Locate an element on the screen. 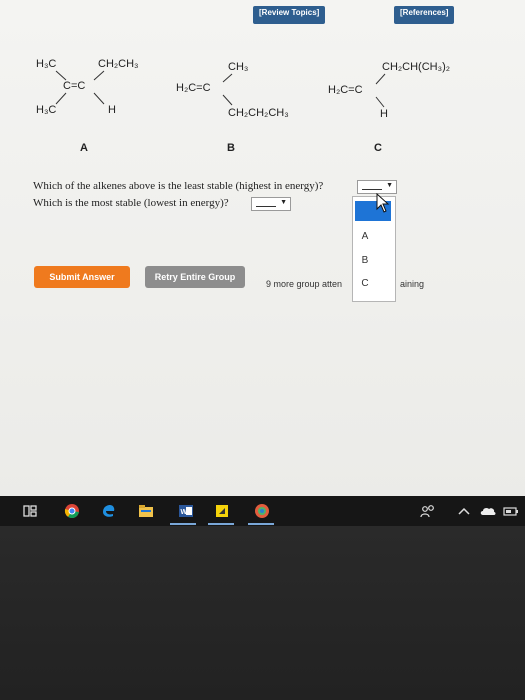 This screenshot has width=525, height=700. molecule-a-double-bond: C=C is located at coordinates (74, 86).